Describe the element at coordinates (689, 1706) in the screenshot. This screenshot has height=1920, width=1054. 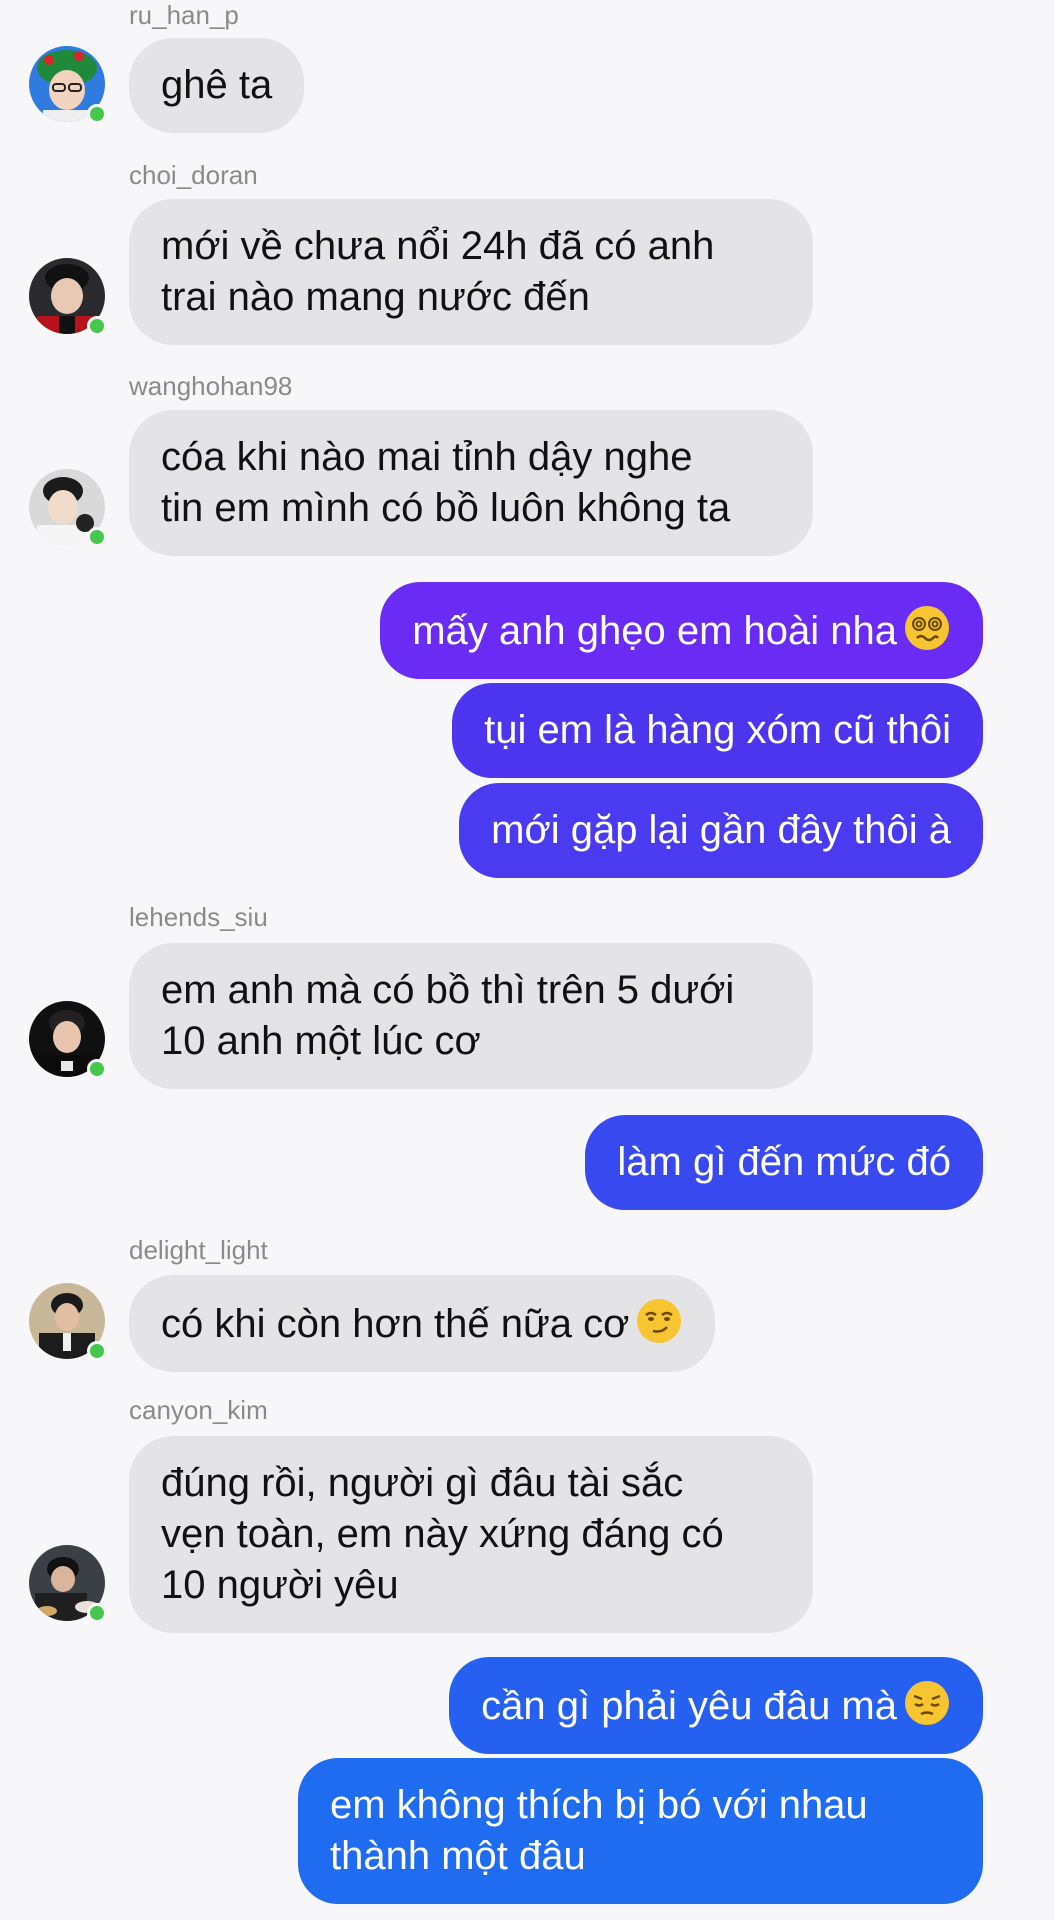
I see `message-text: cần gì phải yêu đâu mà` at that location.